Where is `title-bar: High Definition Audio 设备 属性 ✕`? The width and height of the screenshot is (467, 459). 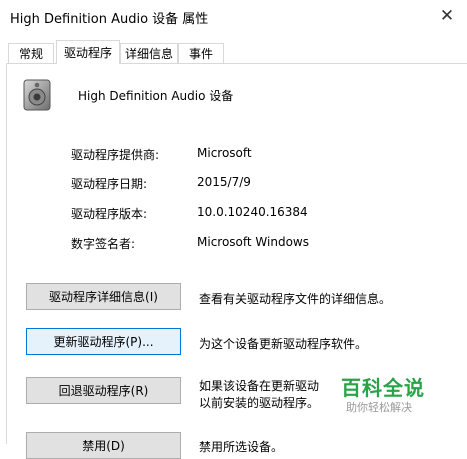
title-bar: High Definition Audio 设备 属性 ✕ is located at coordinates (233, 16).